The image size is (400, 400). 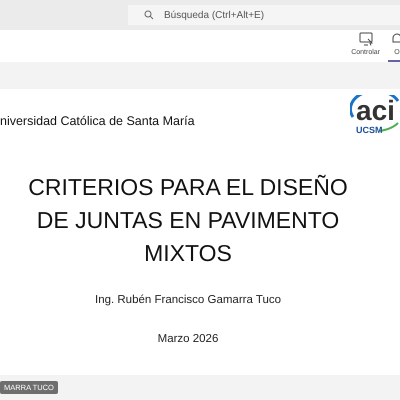 I want to click on institution-name: niversidad Católica de Santa María, so click(x=97, y=121).